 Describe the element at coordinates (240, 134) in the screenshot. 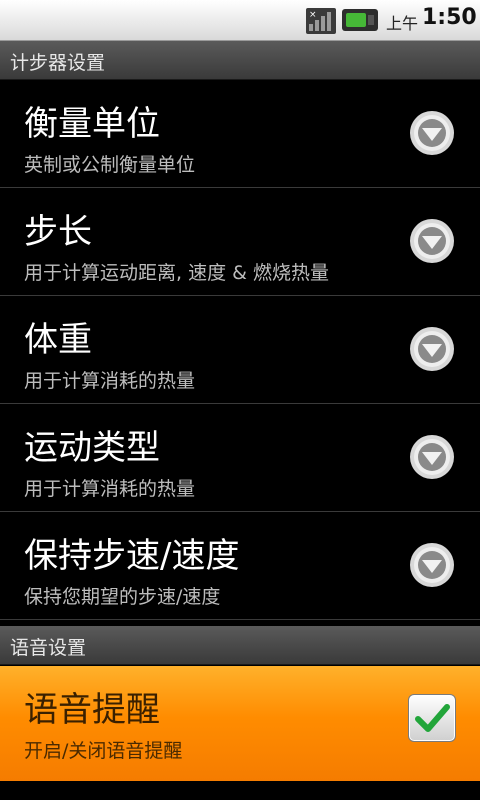

I see `pref-measurement-unit: 衡量单位 英制或公制衡量单位` at that location.